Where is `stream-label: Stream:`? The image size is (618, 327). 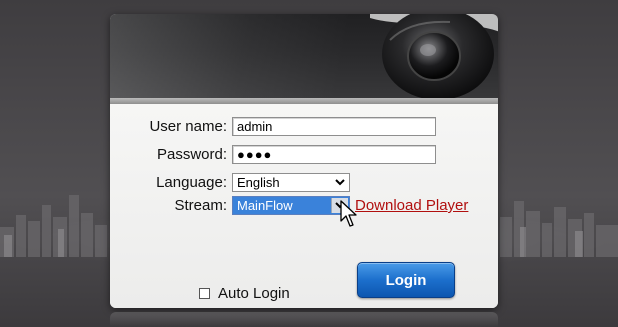
stream-label: Stream: is located at coordinates (200, 205).